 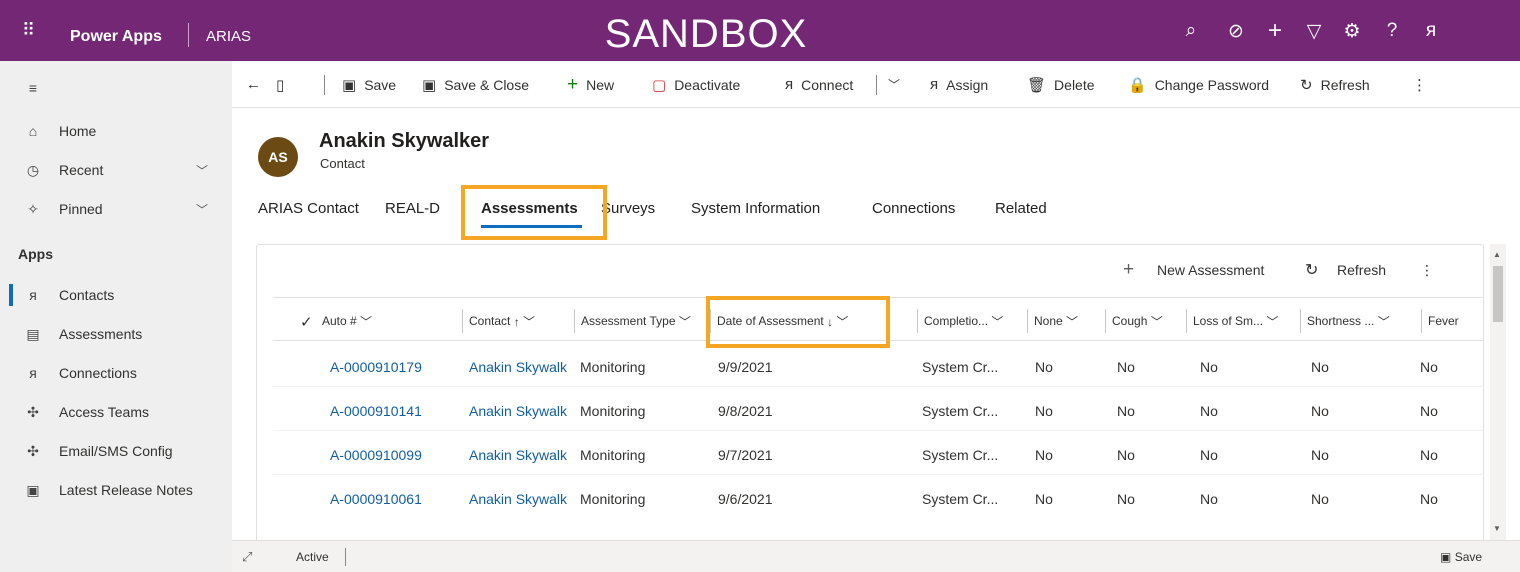 What do you see at coordinates (1461, 557) in the screenshot?
I see `footer-save-button: ▣ Save` at bounding box center [1461, 557].